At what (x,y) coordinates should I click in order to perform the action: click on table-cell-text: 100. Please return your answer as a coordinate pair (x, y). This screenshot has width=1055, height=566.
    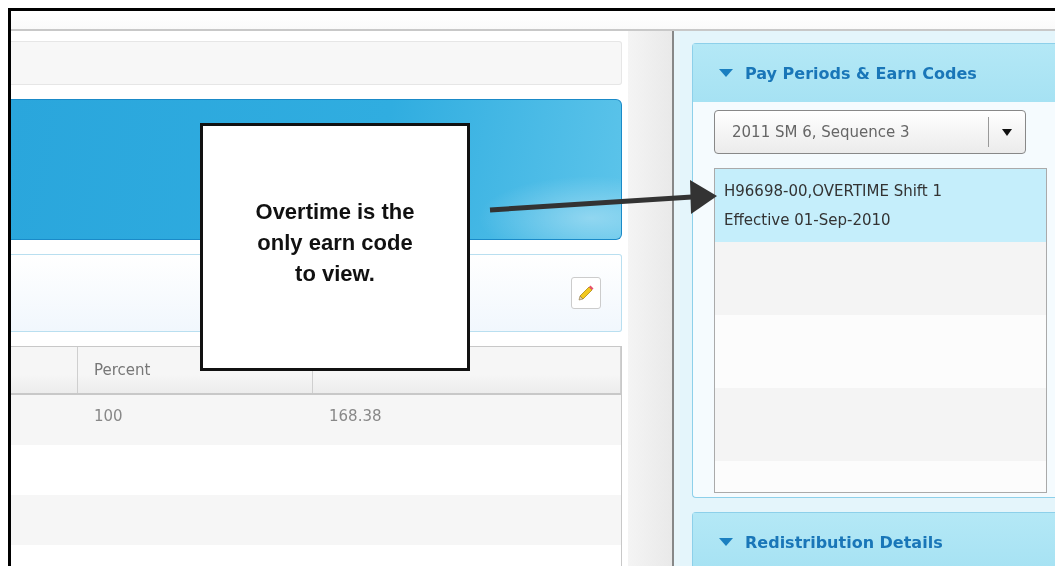
    Looking at the image, I should click on (108, 416).